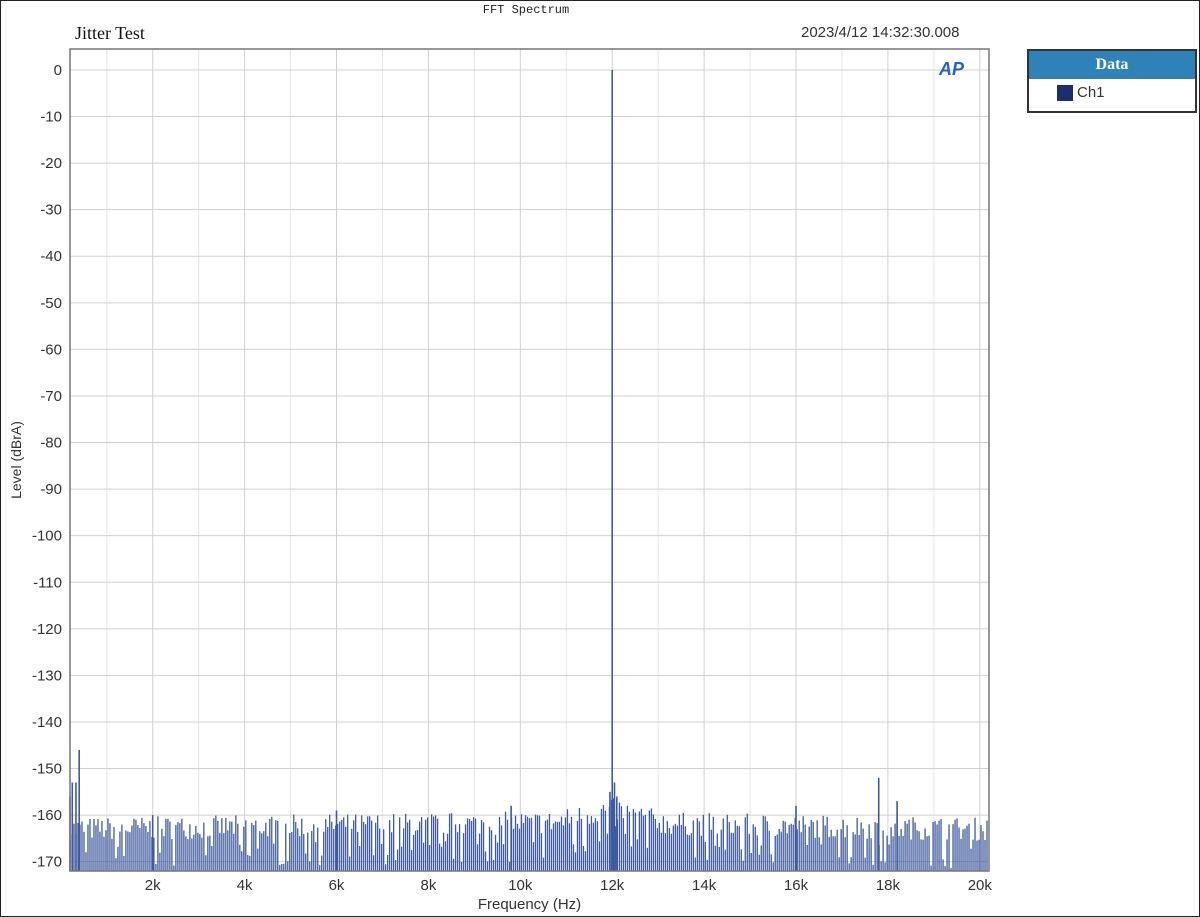 The height and width of the screenshot is (917, 1200). I want to click on x-tick-label: 12k, so click(612, 885).